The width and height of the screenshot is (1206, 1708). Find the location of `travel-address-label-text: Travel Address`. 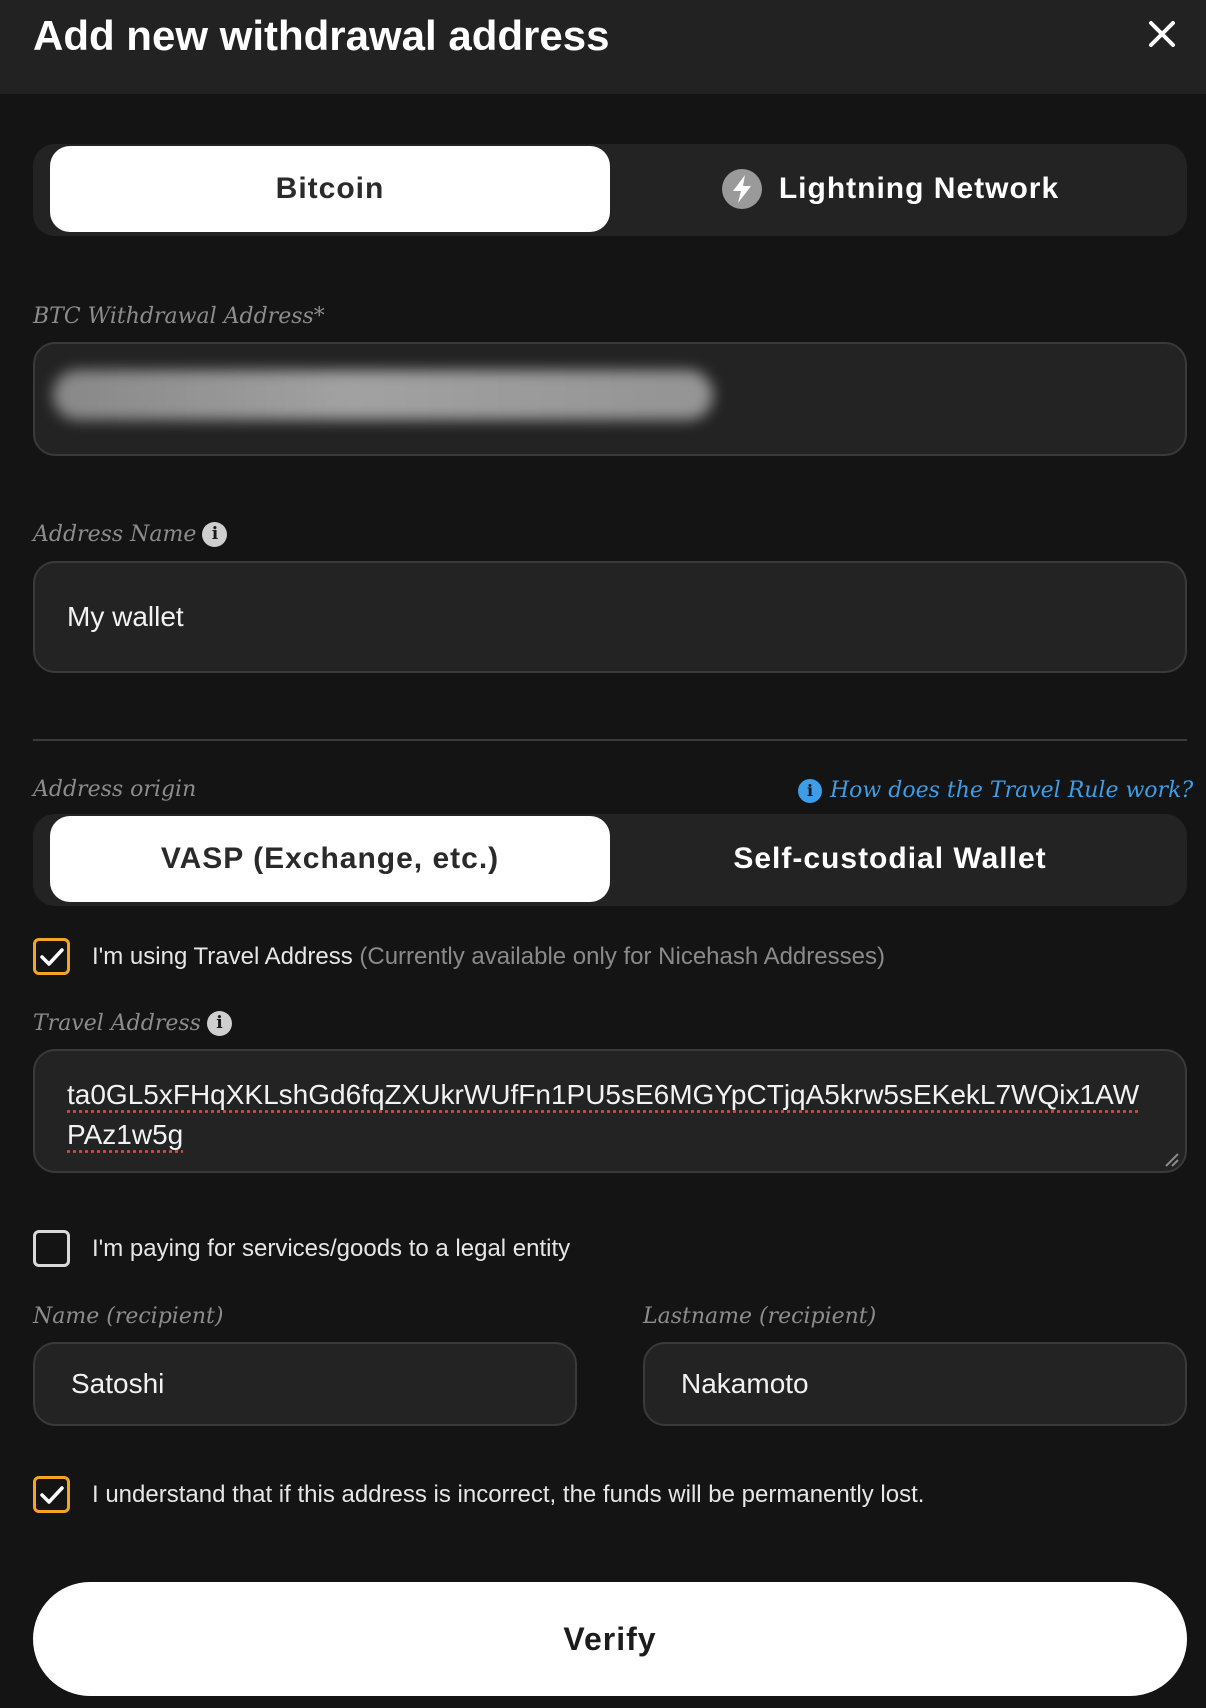

travel-address-label-text: Travel Address is located at coordinates (117, 1023).